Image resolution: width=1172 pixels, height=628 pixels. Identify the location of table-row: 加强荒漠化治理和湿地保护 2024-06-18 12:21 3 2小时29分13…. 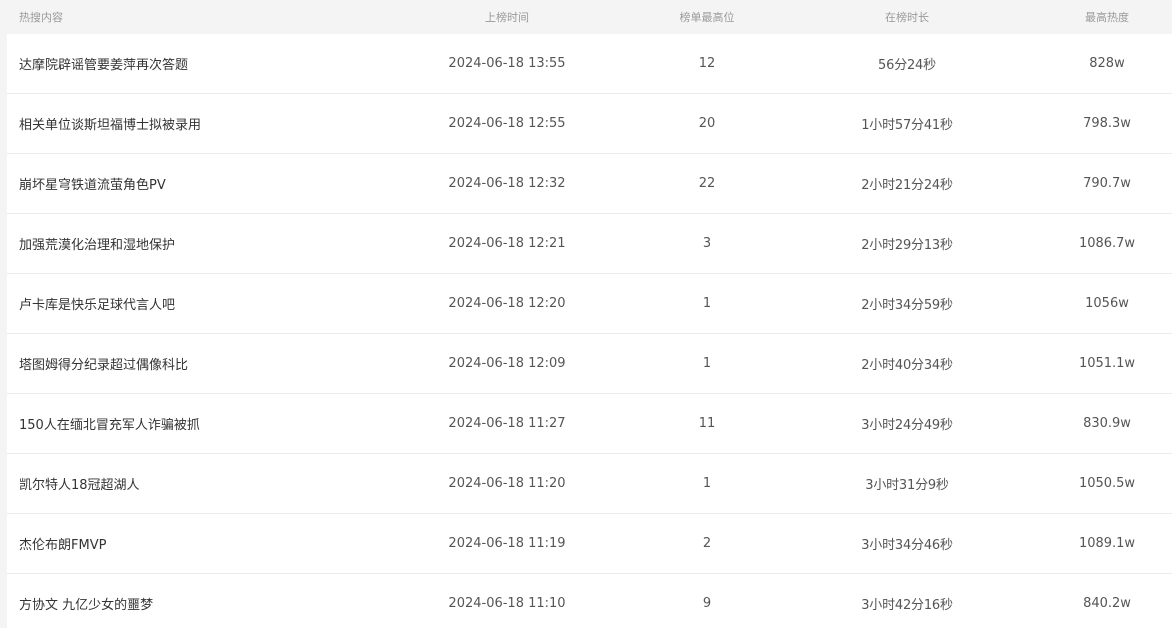
(589, 244).